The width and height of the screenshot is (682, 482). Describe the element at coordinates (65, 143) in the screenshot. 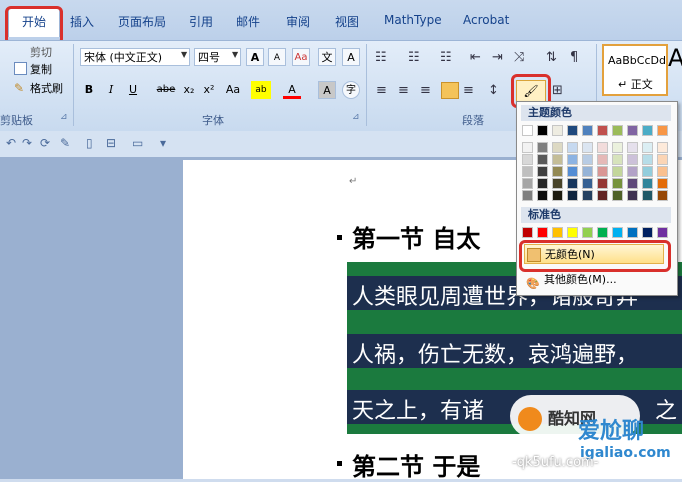

I see `edit-icon: ✎` at that location.